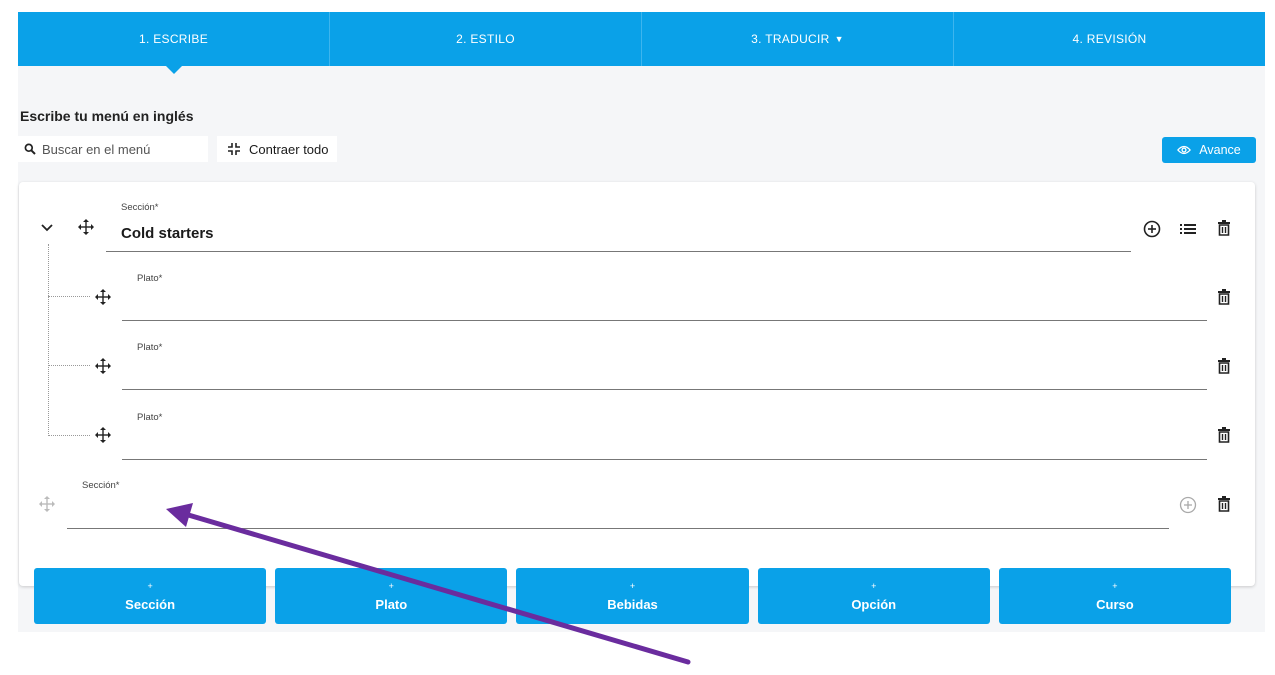 The image size is (1275, 675). Describe the element at coordinates (174, 43) in the screenshot. I see `tab-escribe: 1. ESCRIBE` at that location.